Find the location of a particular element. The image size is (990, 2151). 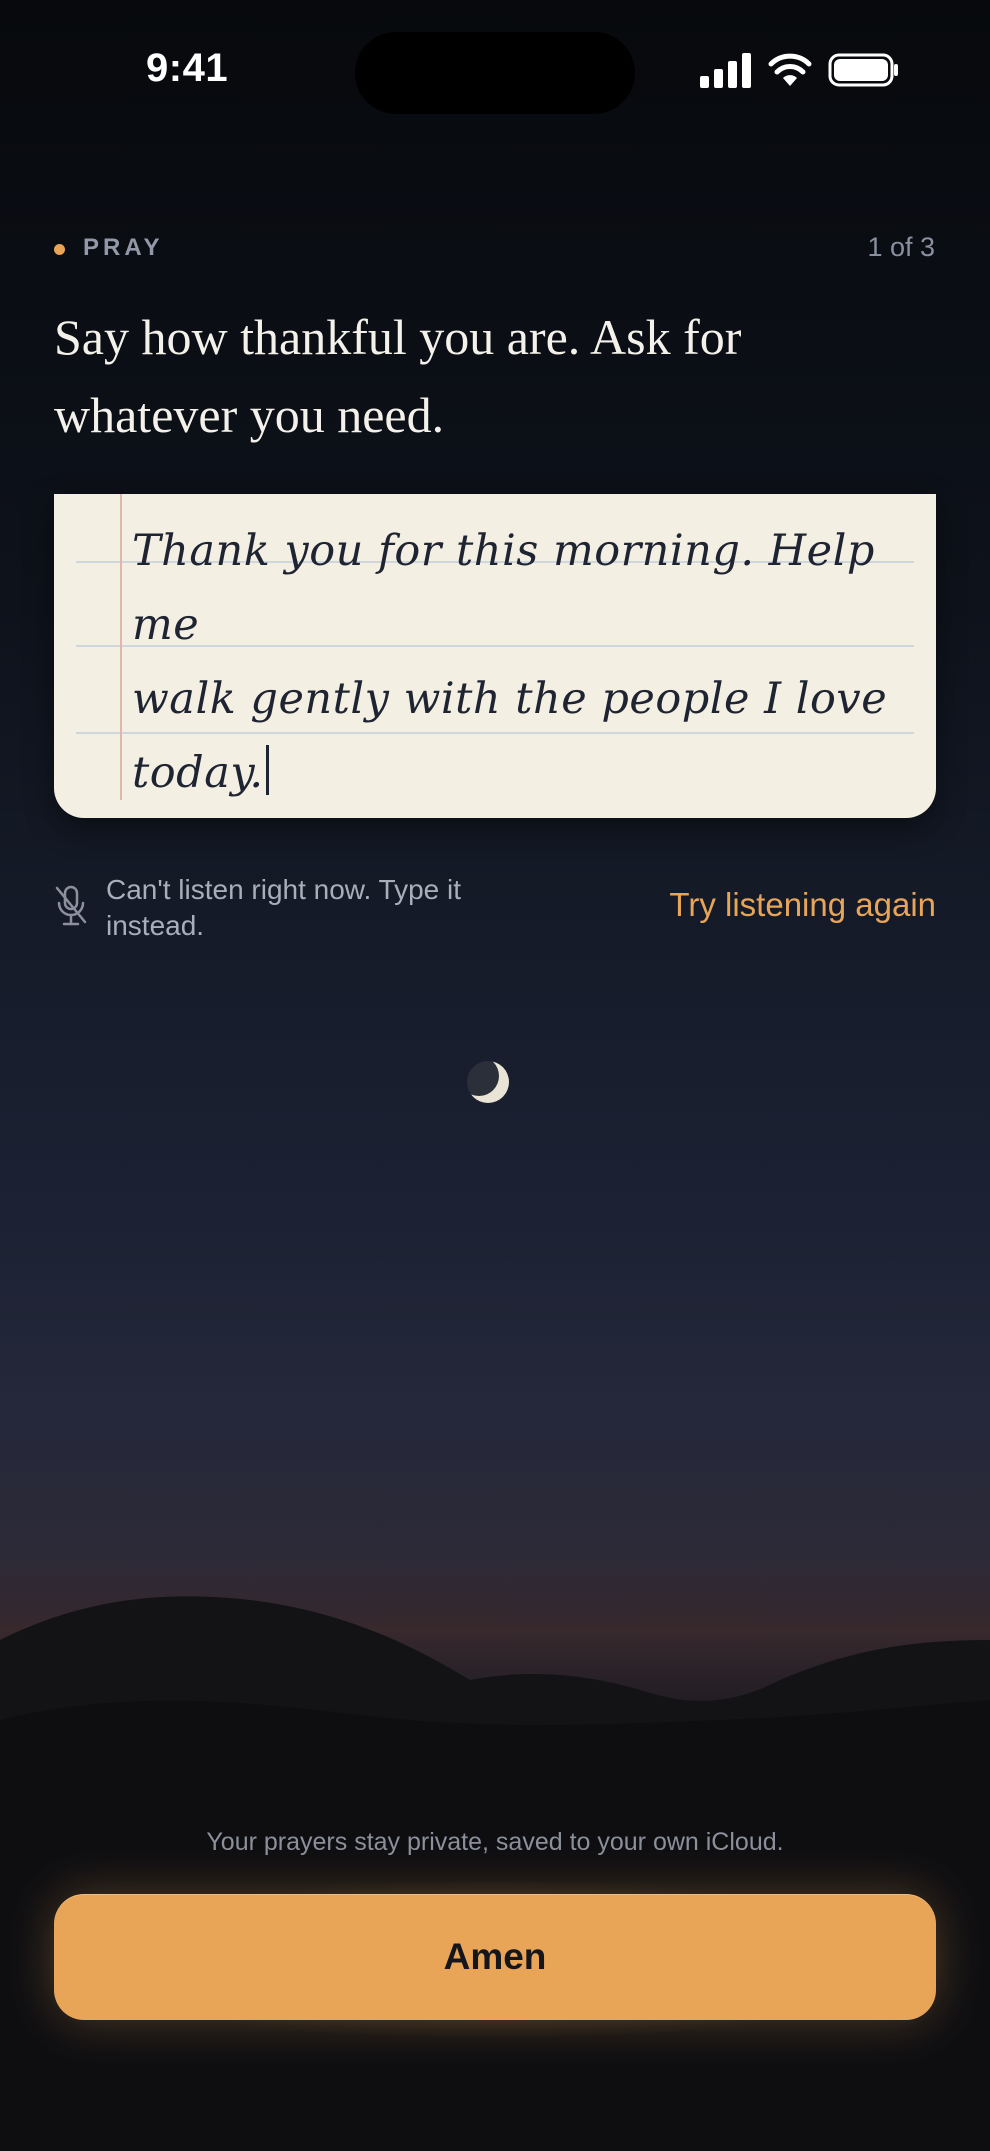

note-margin-line is located at coordinates (121, 647).